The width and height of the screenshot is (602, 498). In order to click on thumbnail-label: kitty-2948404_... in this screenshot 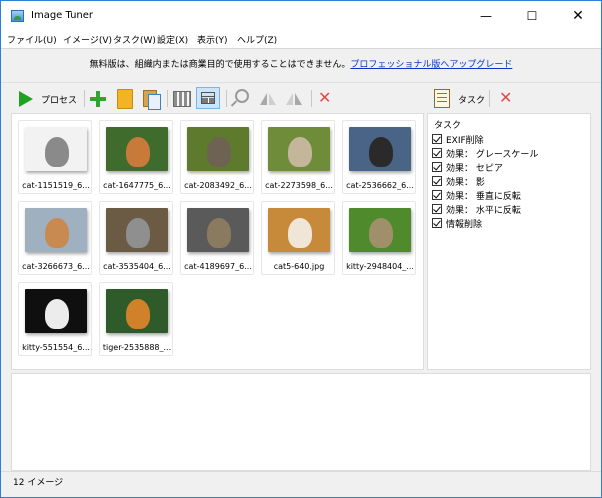, I will do `click(380, 266)`.